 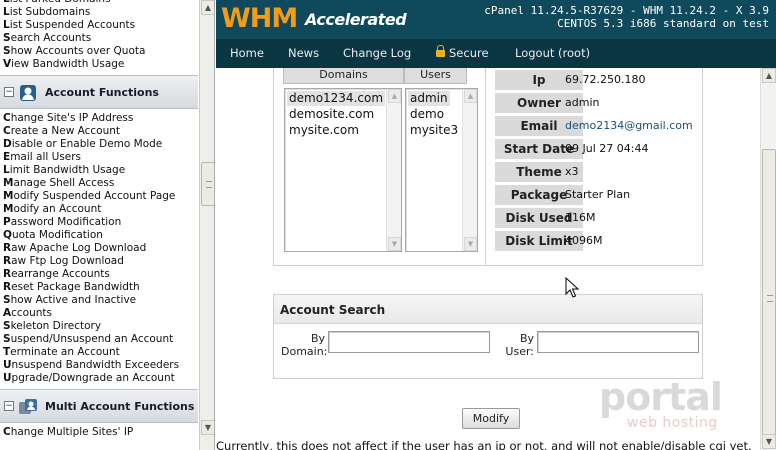 I want to click on nav-change-log: Change Log, so click(x=377, y=53).